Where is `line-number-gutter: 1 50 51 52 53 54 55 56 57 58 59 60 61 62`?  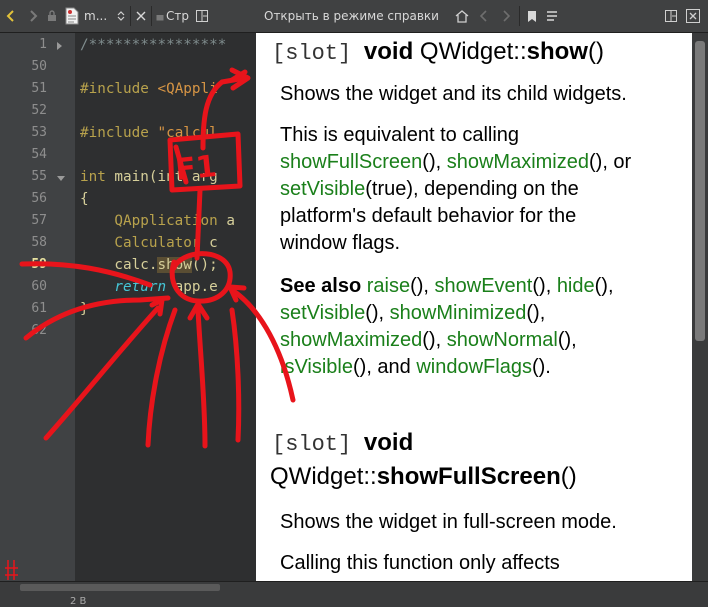 line-number-gutter: 1 50 51 52 53 54 55 56 57 58 59 60 61 62 is located at coordinates (37, 307).